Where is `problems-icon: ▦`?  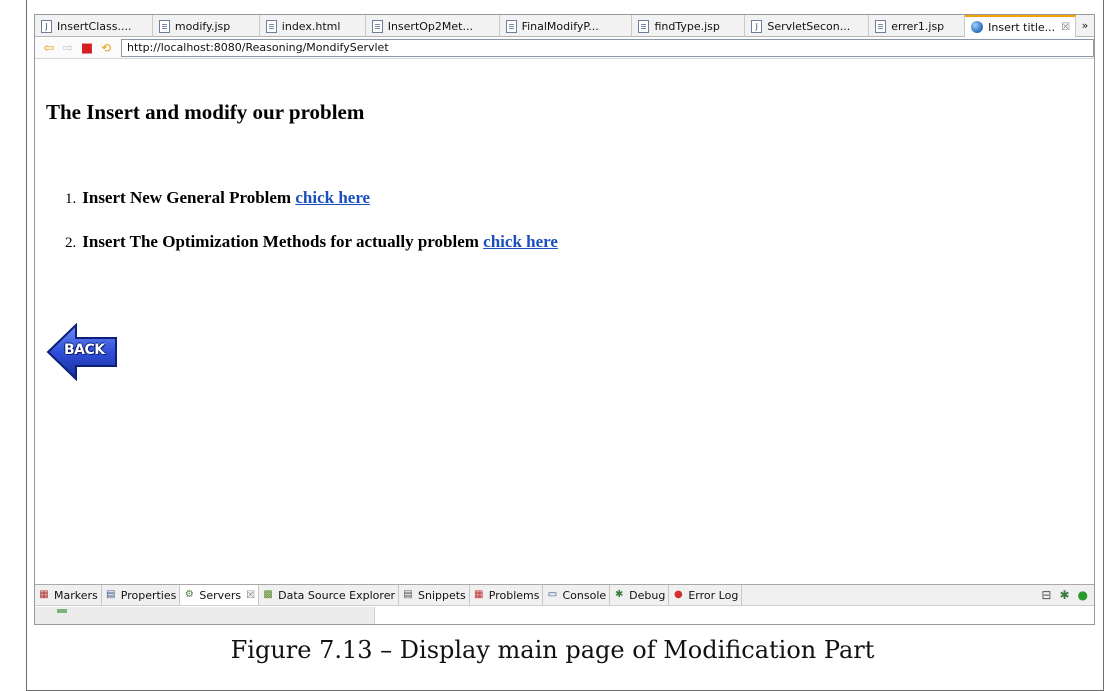
problems-icon: ▦ is located at coordinates (479, 594).